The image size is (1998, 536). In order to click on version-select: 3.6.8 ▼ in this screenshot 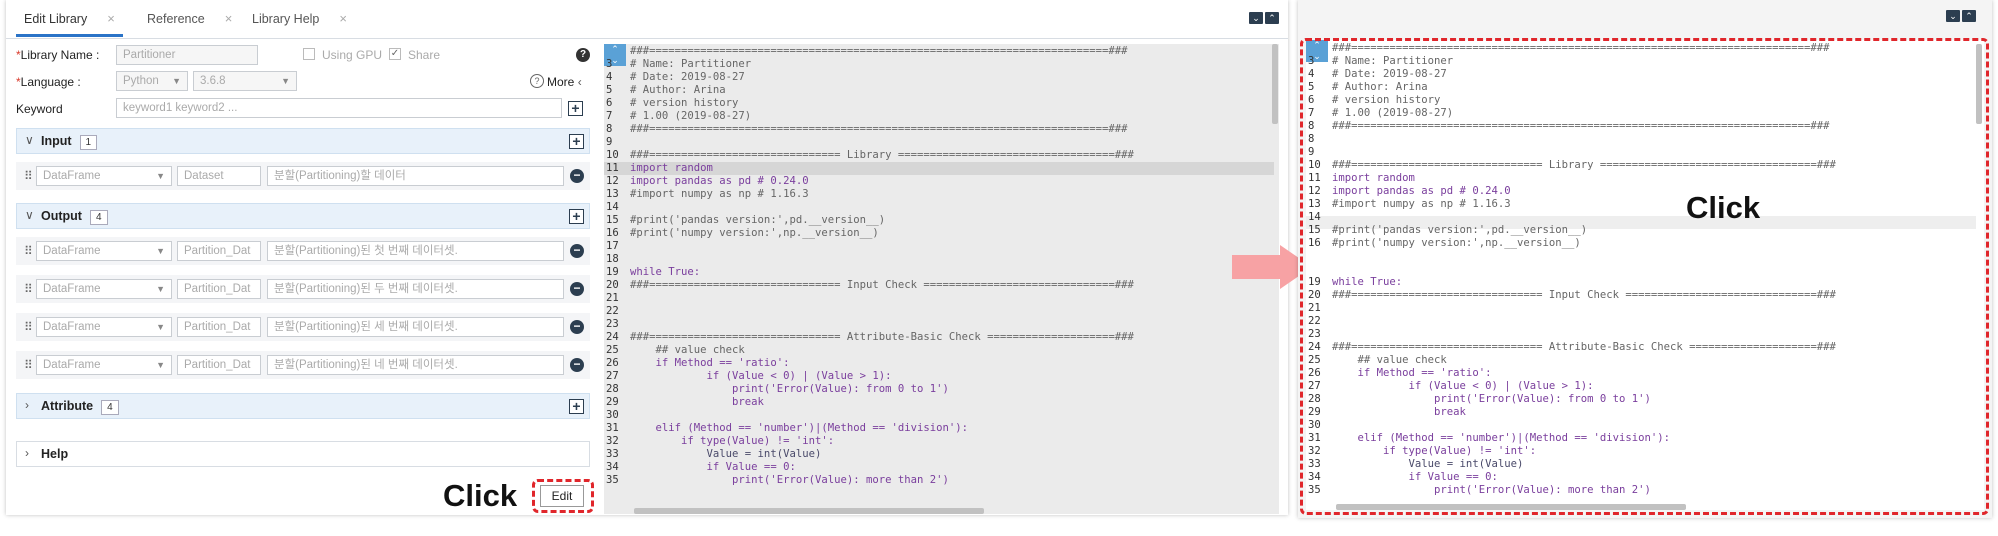, I will do `click(245, 81)`.